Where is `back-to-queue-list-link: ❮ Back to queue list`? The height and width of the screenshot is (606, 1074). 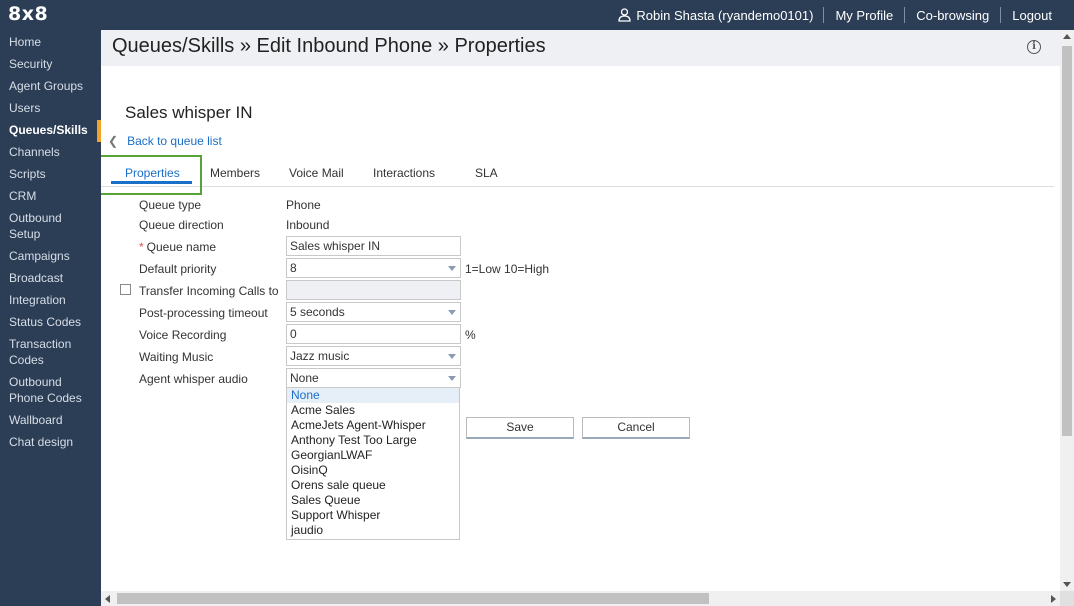 back-to-queue-list-link: ❮ Back to queue list is located at coordinates (165, 141).